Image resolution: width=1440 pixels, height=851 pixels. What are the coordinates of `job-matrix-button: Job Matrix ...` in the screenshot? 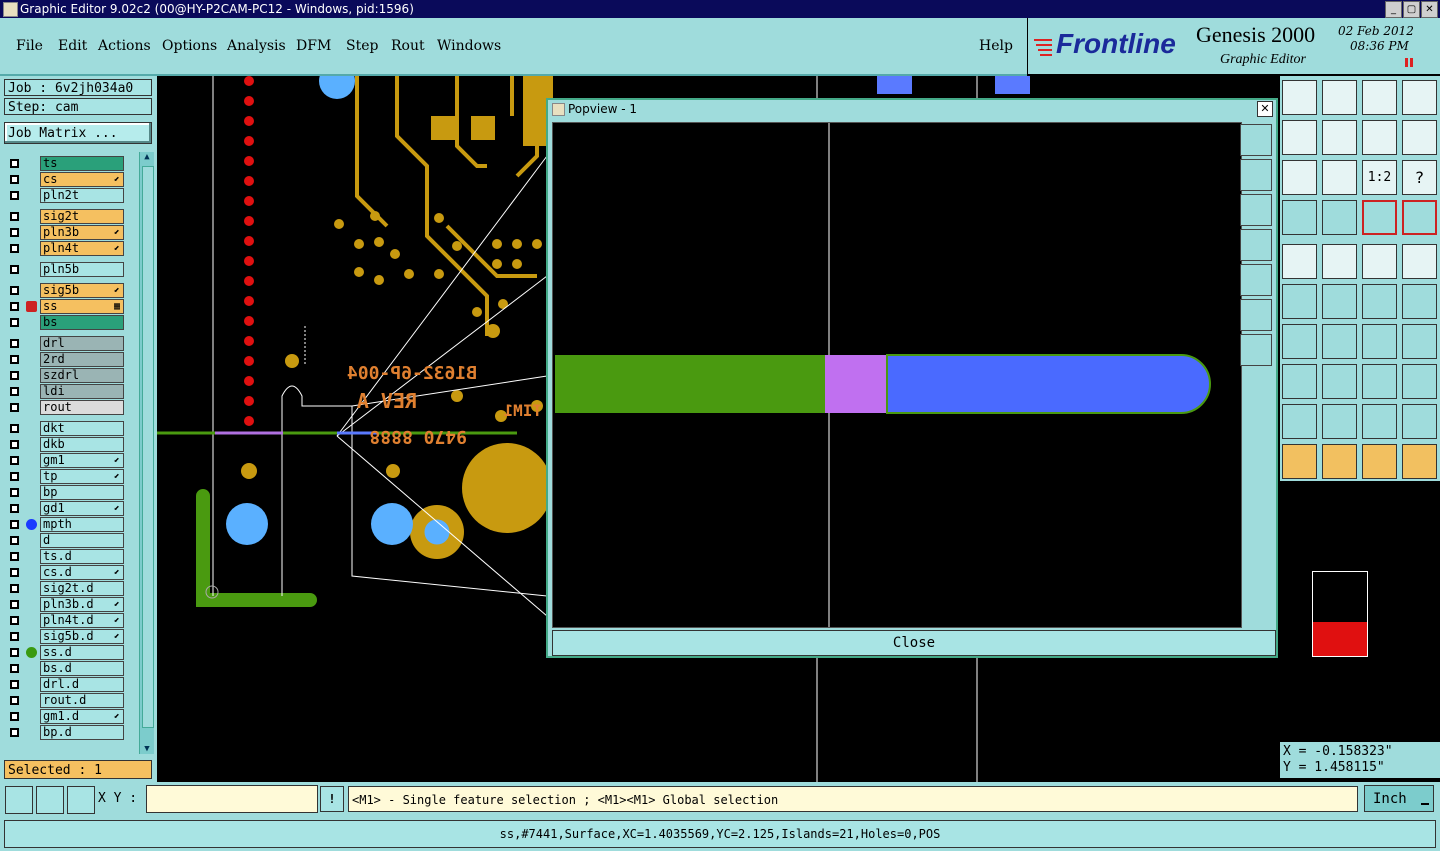 It's located at (78, 133).